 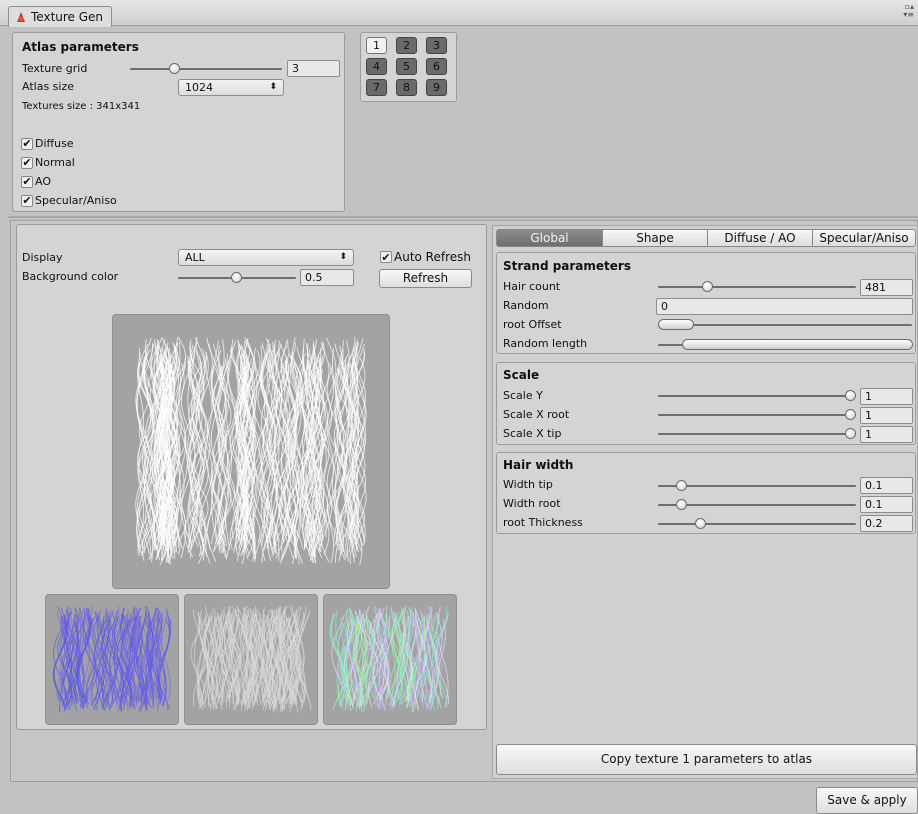 What do you see at coordinates (784, 306) in the screenshot?
I see `random-field: 0` at bounding box center [784, 306].